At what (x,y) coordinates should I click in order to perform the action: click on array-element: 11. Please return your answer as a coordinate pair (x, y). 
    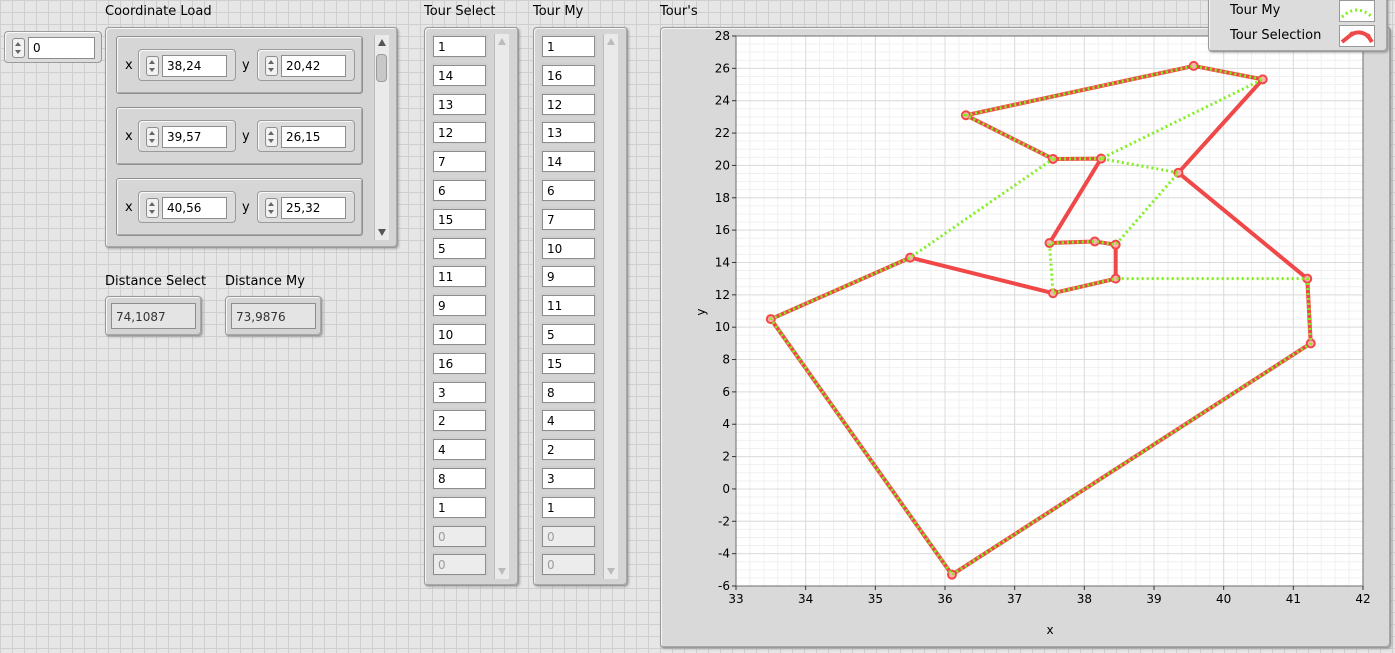
    Looking at the image, I should click on (459, 276).